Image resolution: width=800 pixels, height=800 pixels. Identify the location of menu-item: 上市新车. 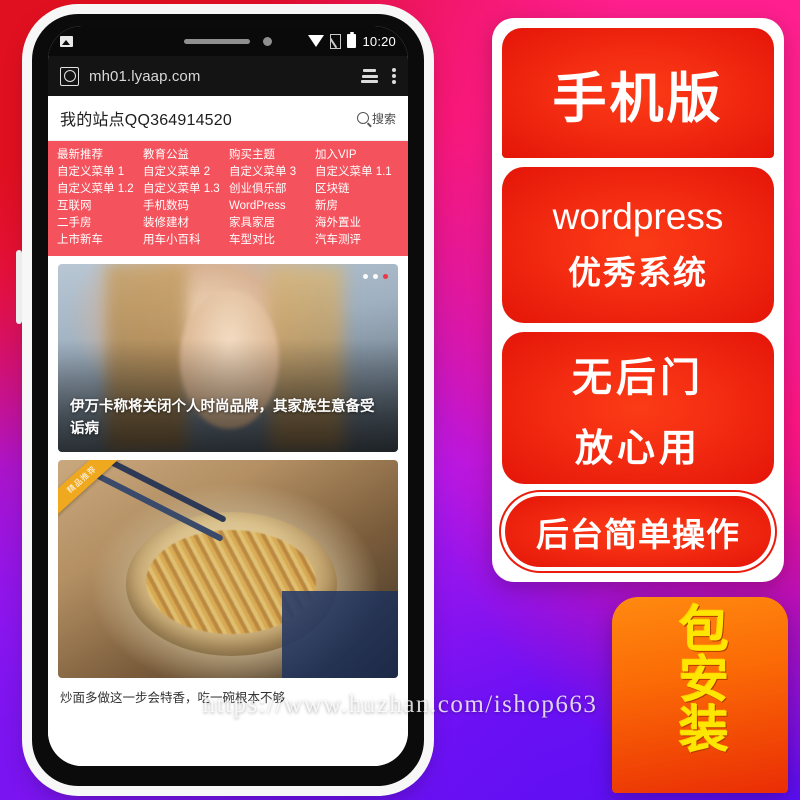
(99, 240).